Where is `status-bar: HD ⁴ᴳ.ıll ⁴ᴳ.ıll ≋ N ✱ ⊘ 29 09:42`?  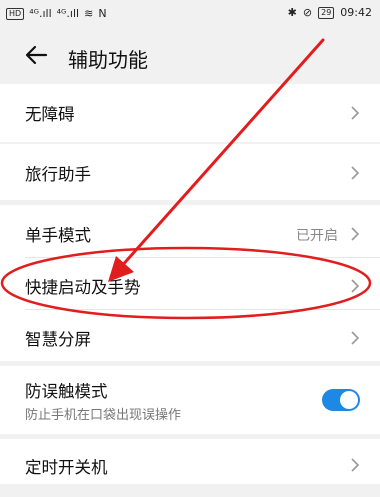
status-bar: HD ⁴ᴳ.ıll ⁴ᴳ.ıll ≋ N ✱ ⊘ 29 09:42 is located at coordinates (190, 13).